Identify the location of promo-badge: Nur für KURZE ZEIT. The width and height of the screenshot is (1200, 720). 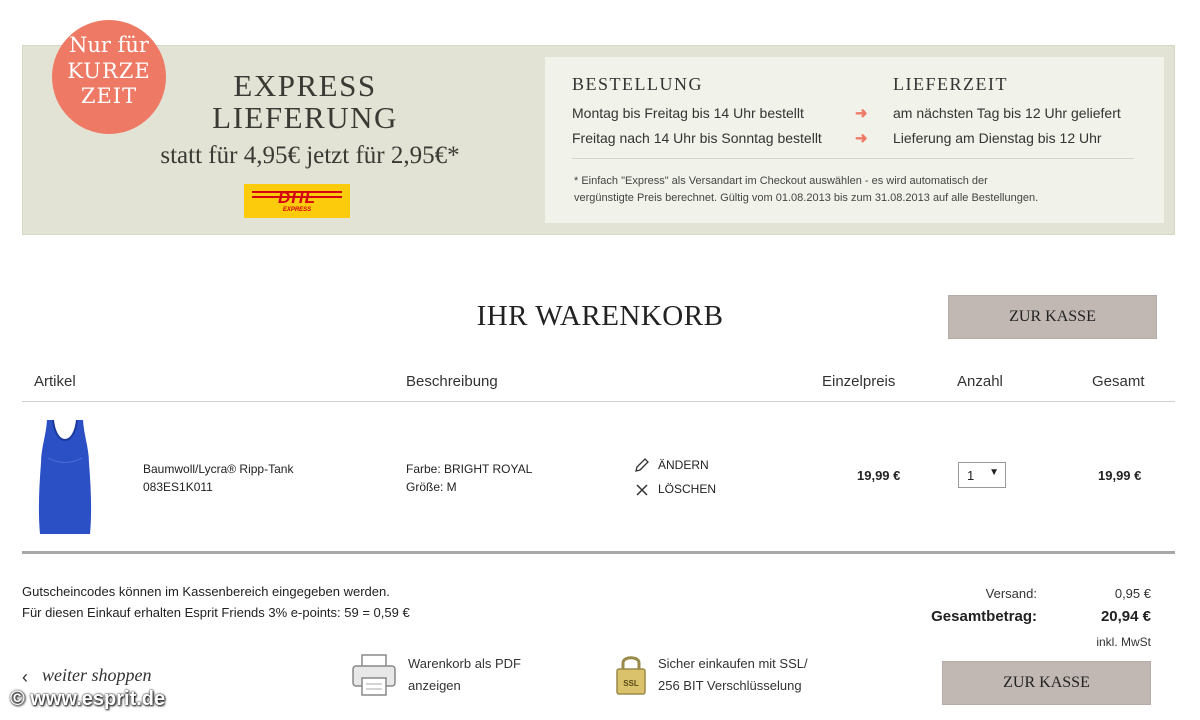
(109, 77).